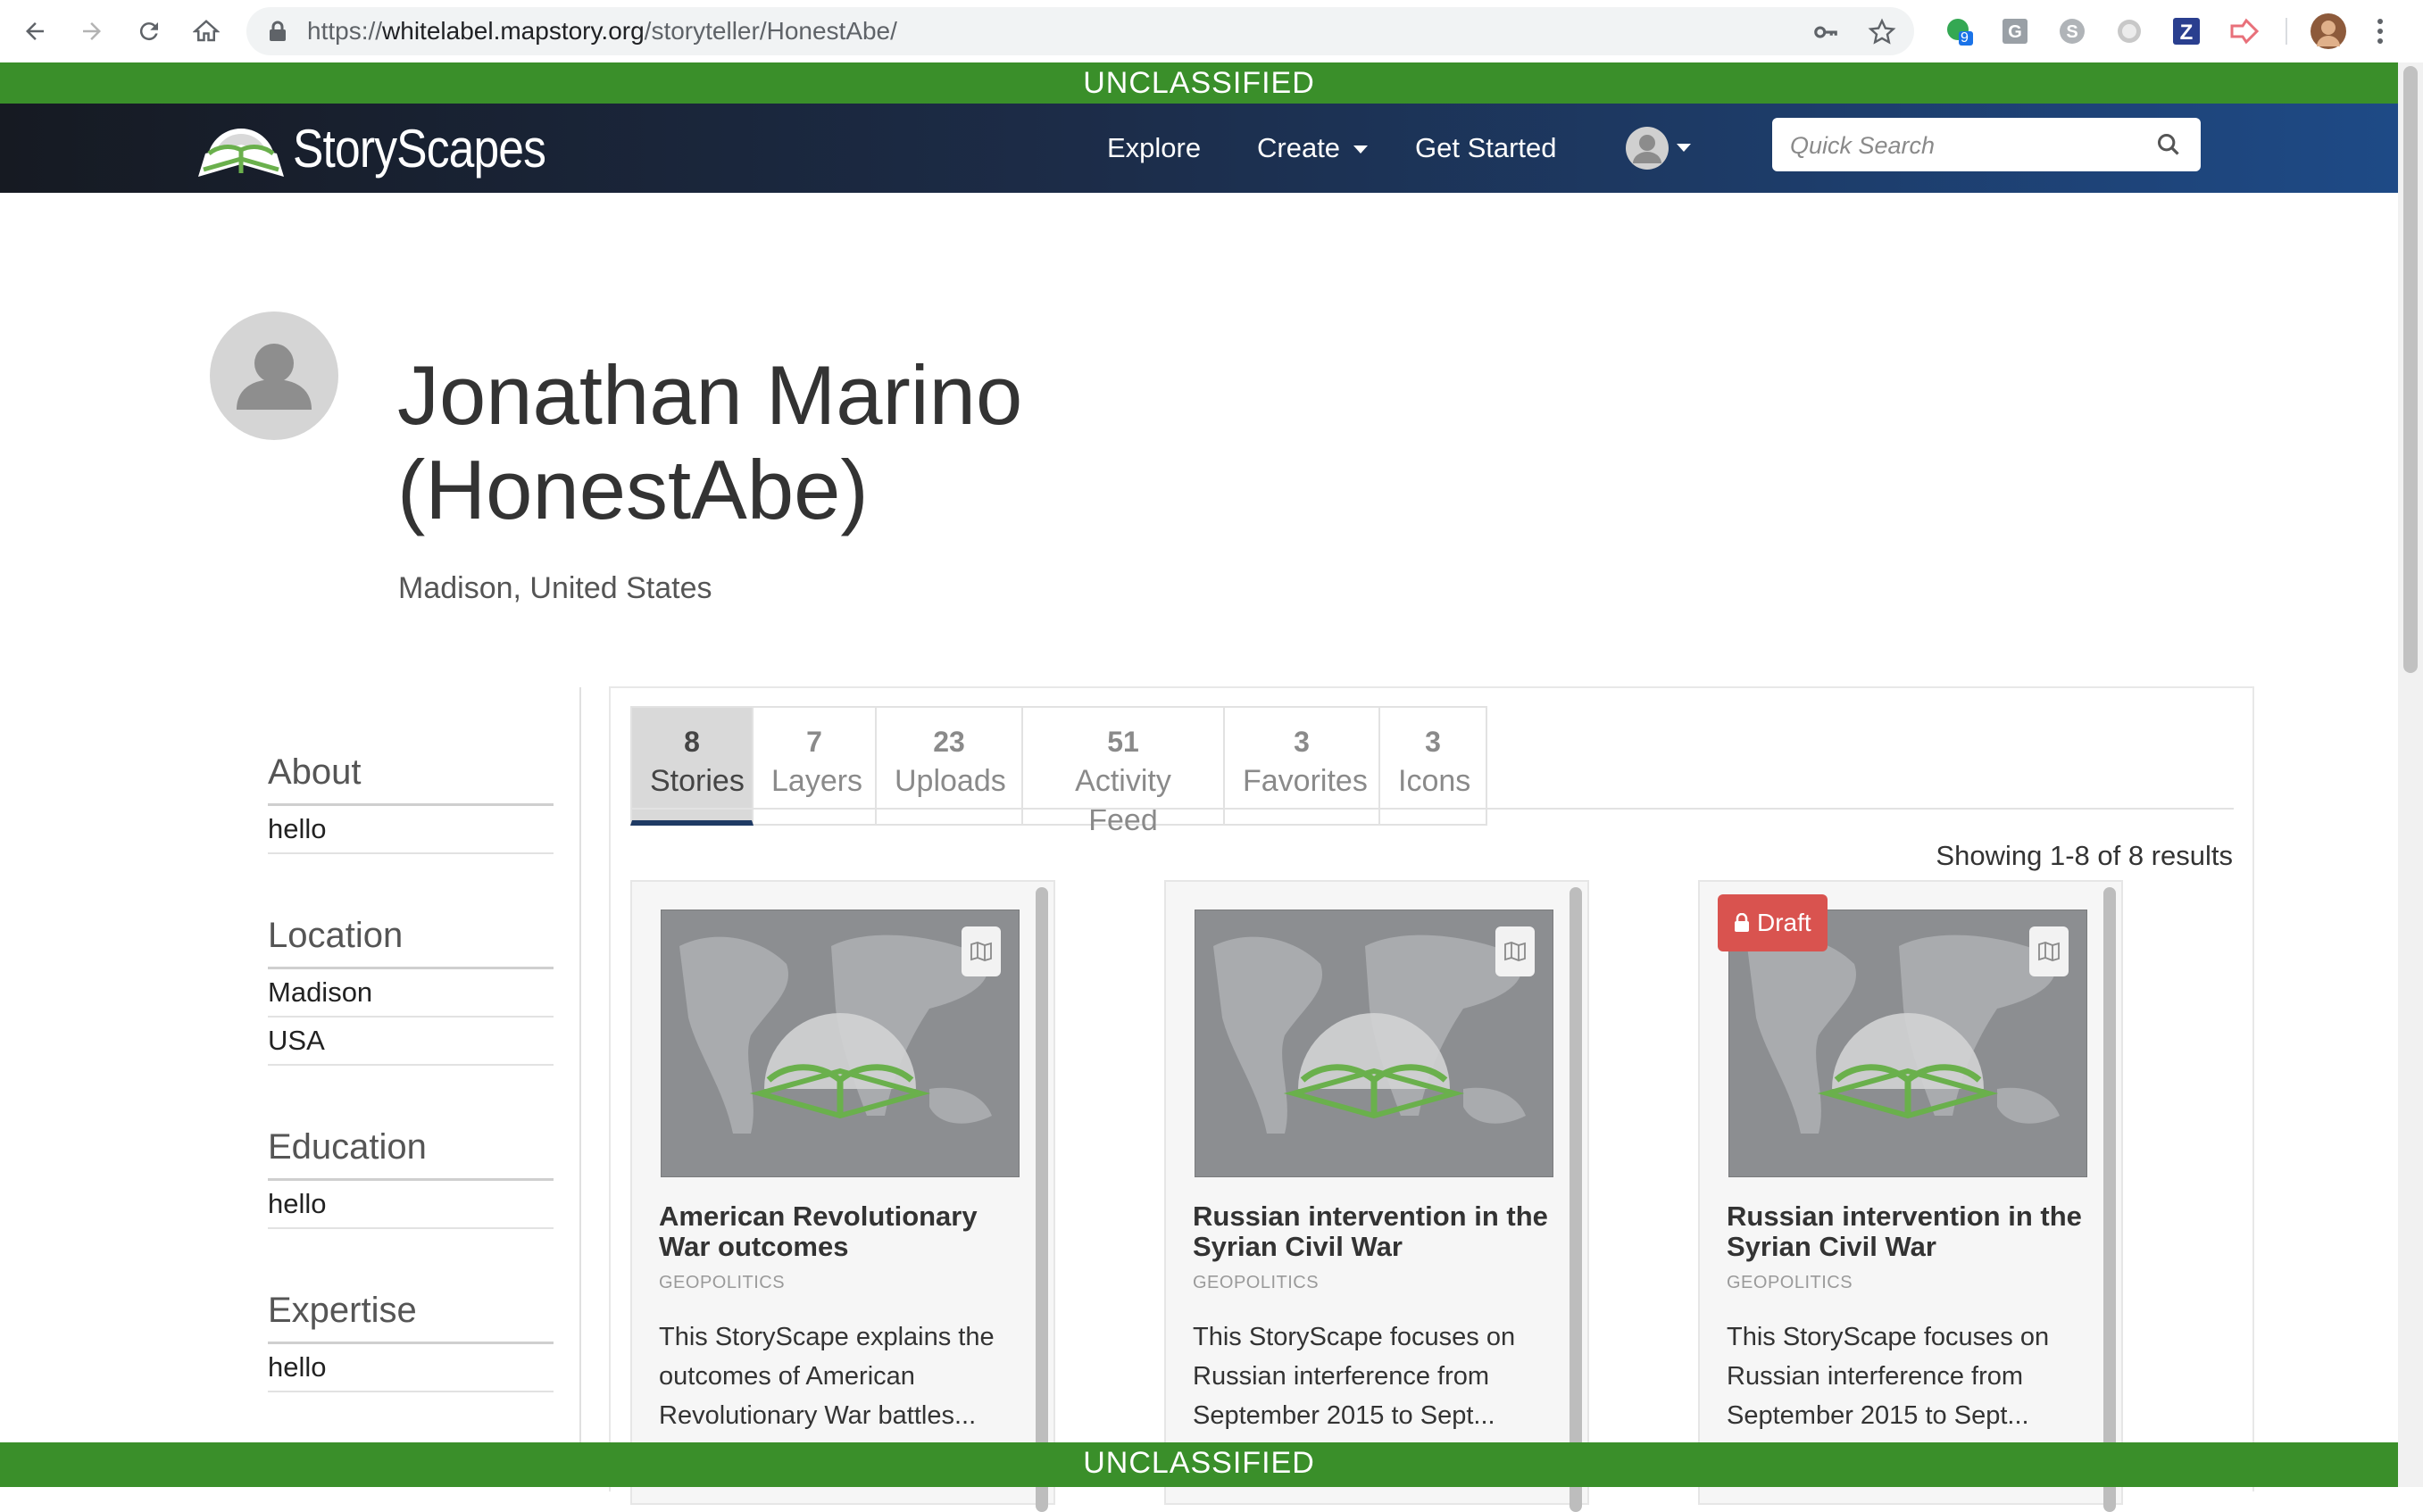  I want to click on reload-button, so click(149, 32).